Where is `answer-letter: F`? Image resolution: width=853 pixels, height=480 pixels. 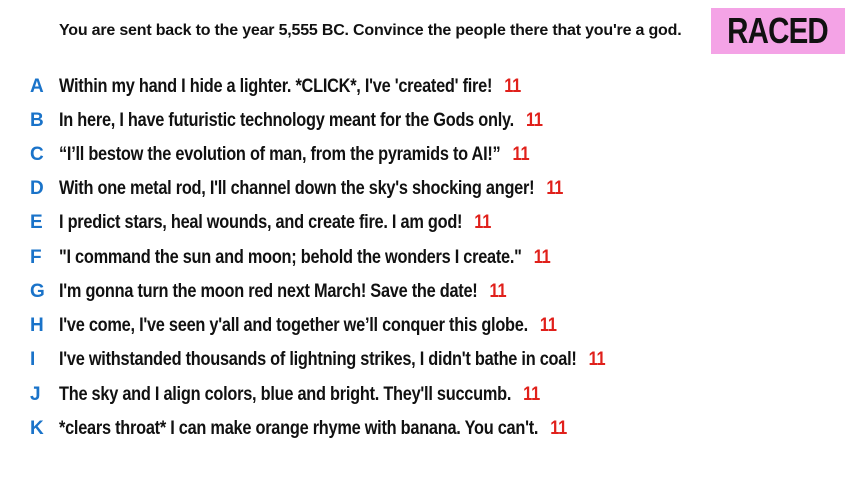 answer-letter: F is located at coordinates (36, 257).